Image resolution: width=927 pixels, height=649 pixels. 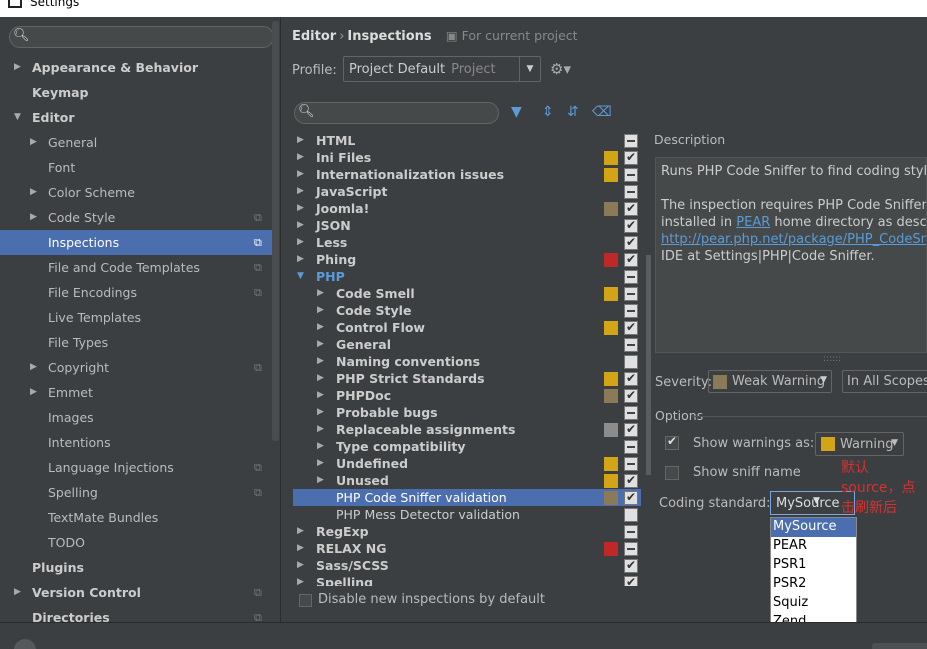 What do you see at coordinates (548, 112) in the screenshot?
I see `expand-all-icon: ⇕` at bounding box center [548, 112].